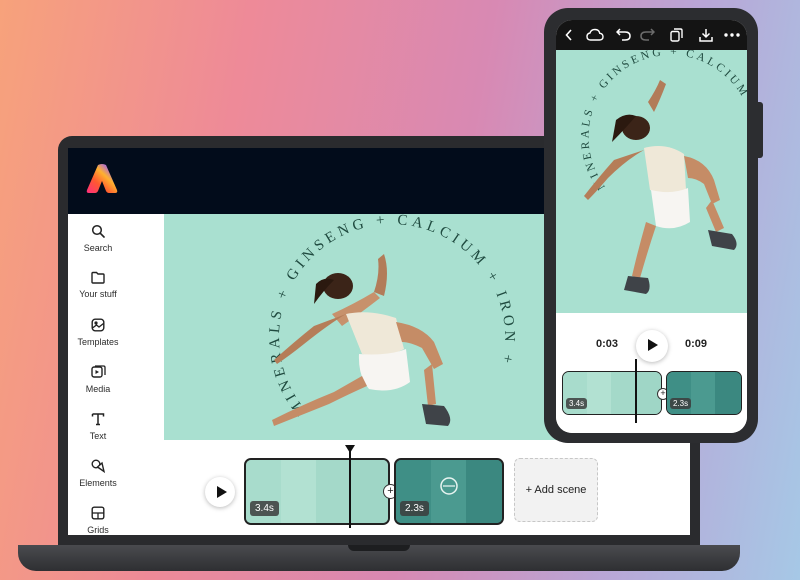  What do you see at coordinates (98, 248) in the screenshot?
I see `sidebar-item-label: Search` at bounding box center [98, 248].